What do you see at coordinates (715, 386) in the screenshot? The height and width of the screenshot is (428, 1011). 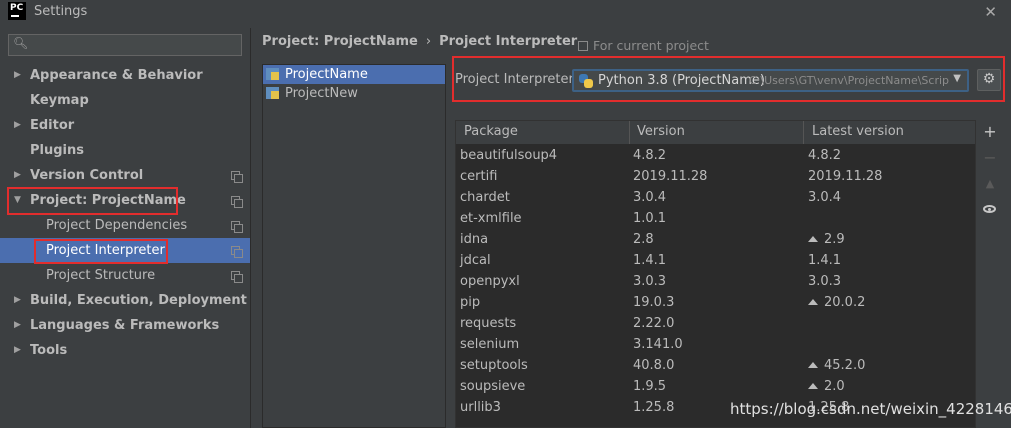 I see `table-row: soupsieve 1.9.5 2.0` at bounding box center [715, 386].